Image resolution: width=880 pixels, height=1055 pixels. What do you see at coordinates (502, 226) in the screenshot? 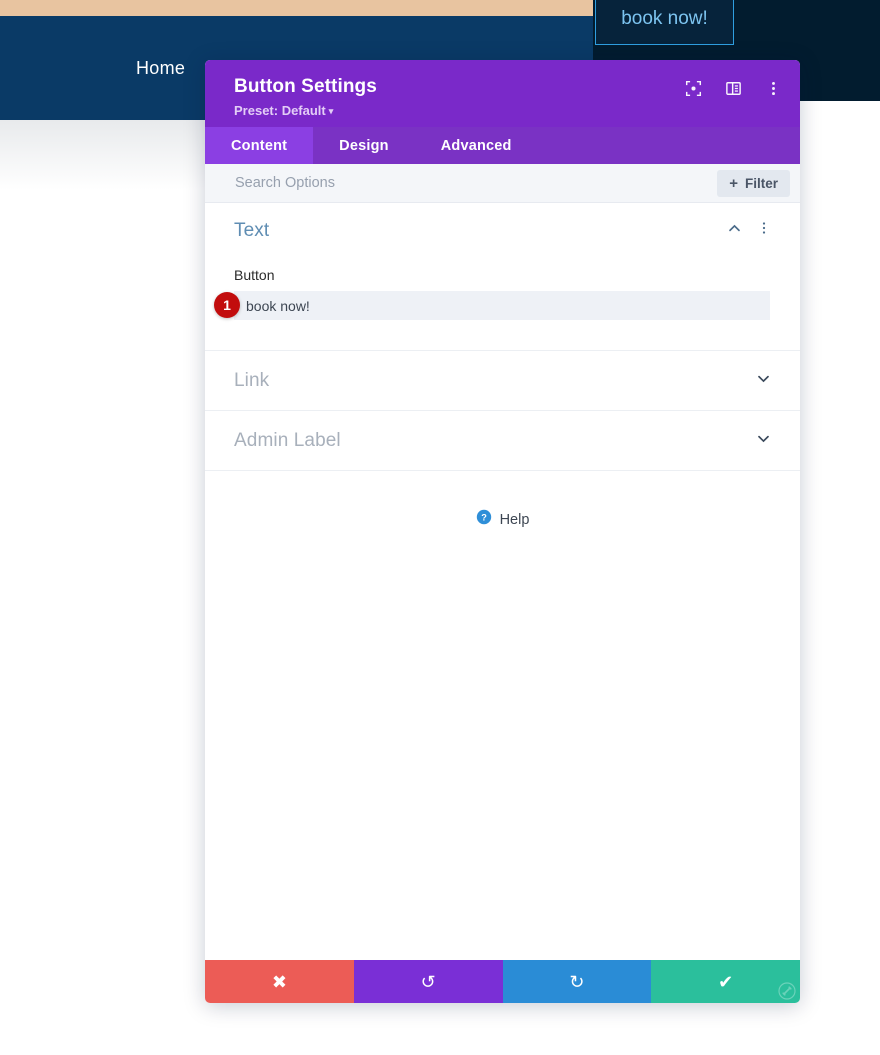
I see `section-text-header: Text` at bounding box center [502, 226].